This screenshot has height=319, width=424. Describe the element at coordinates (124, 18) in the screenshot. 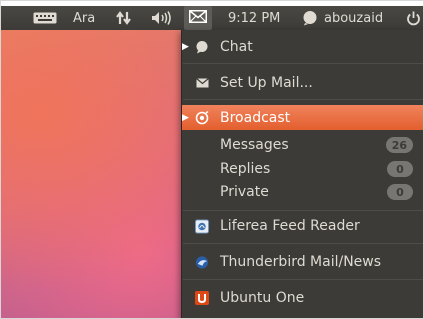

I see `network-icon` at that location.